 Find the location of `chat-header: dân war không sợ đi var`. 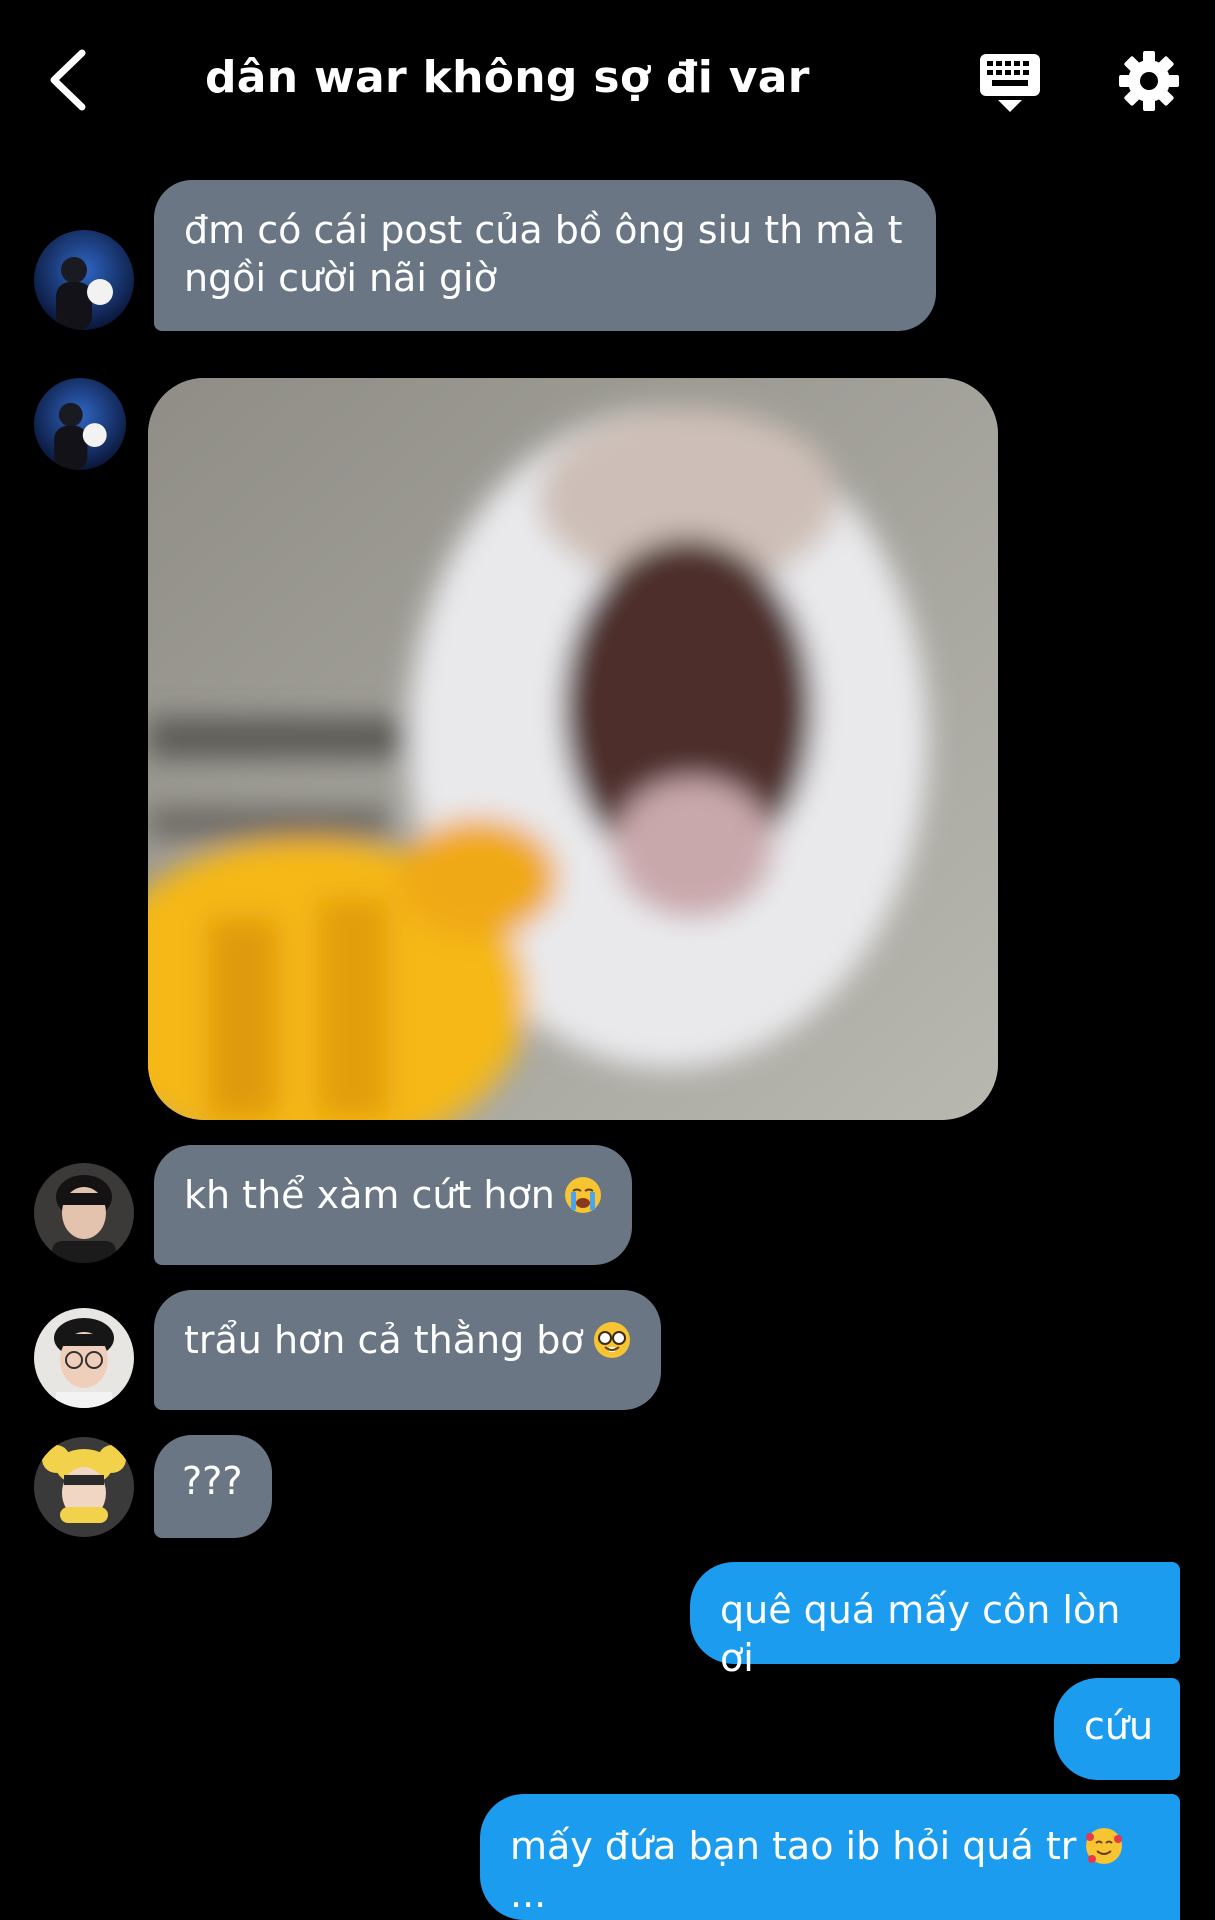

chat-header: dân war không sợ đi var is located at coordinates (607, 80).